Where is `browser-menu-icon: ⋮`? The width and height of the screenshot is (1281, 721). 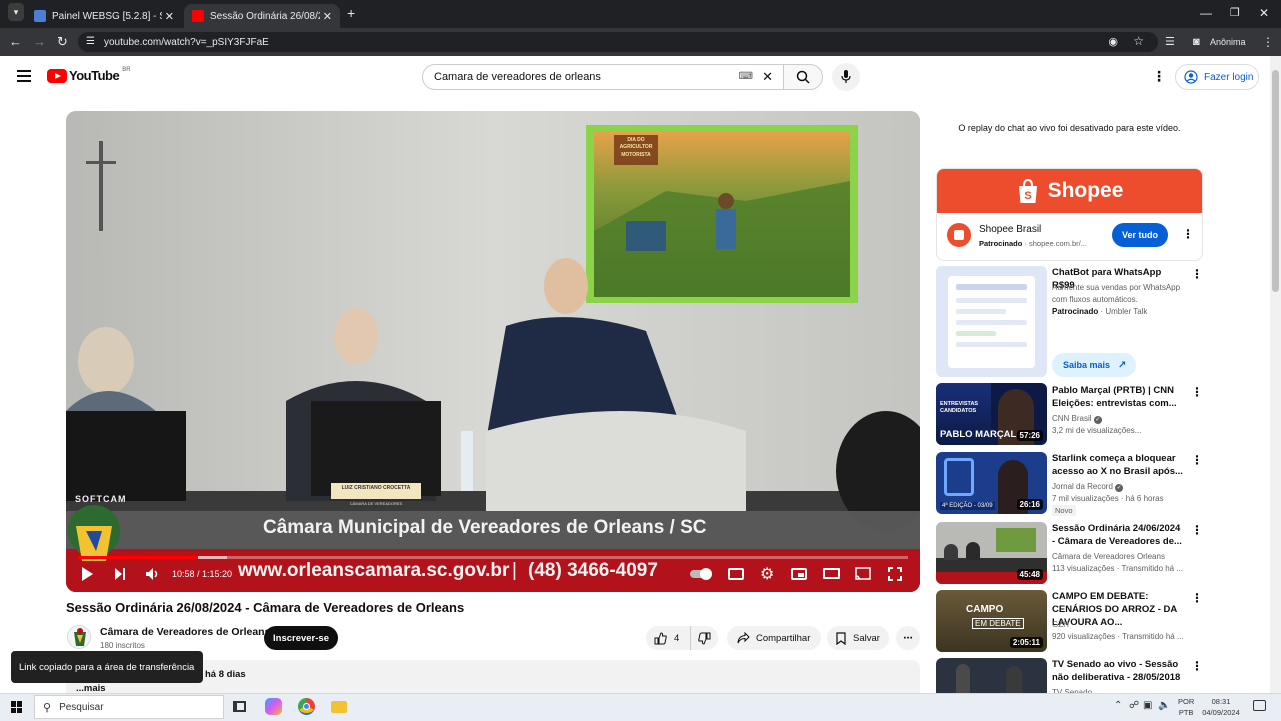 browser-menu-icon: ⋮ is located at coordinates (1268, 42).